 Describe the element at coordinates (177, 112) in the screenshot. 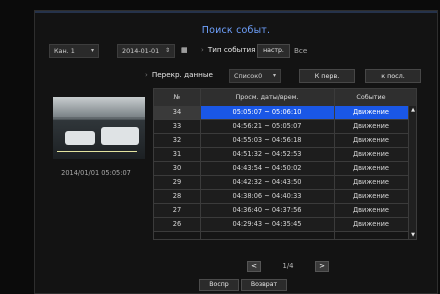

I see `row-no: 34` at that location.